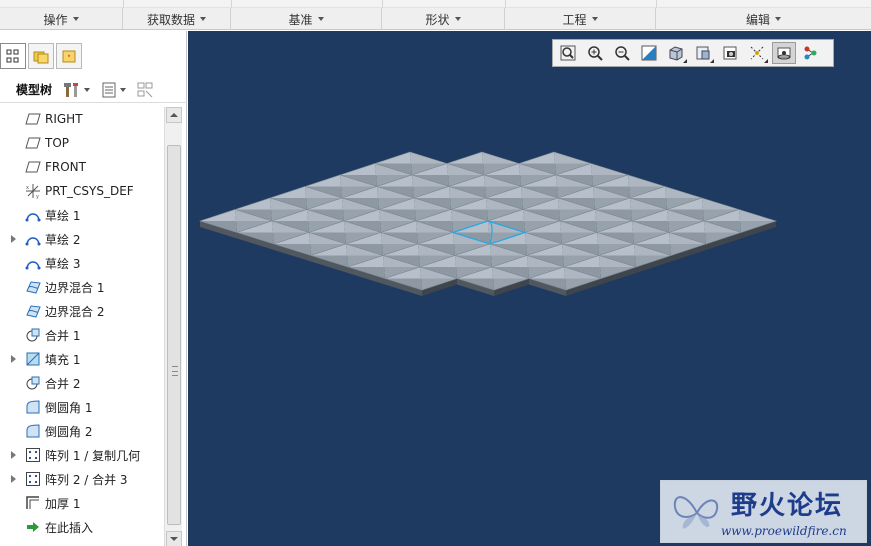 The image size is (871, 546). I want to click on tree-item: RIGHT, so click(82, 119).